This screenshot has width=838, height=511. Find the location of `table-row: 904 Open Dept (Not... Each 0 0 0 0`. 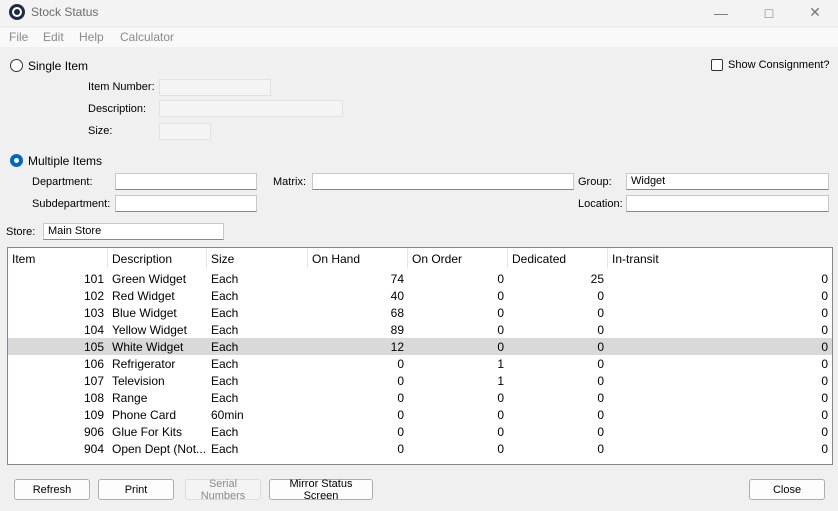

table-row: 904 Open Dept (Not... Each 0 0 0 0 is located at coordinates (420, 448).